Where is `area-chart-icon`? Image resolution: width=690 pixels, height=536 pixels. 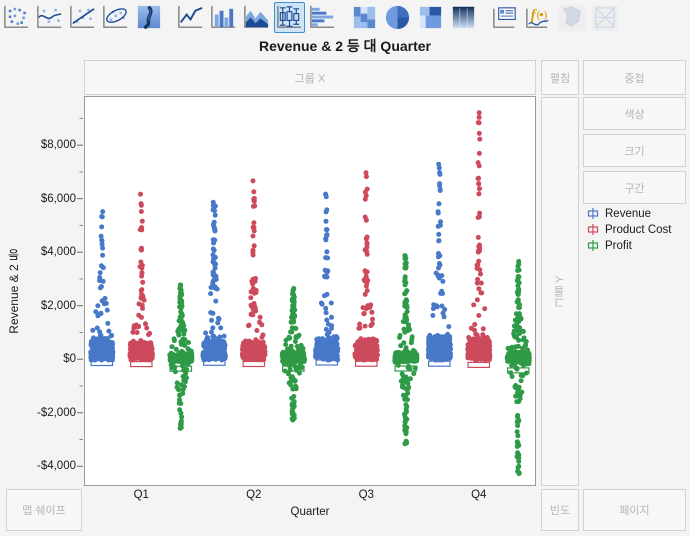 area-chart-icon is located at coordinates (256, 17).